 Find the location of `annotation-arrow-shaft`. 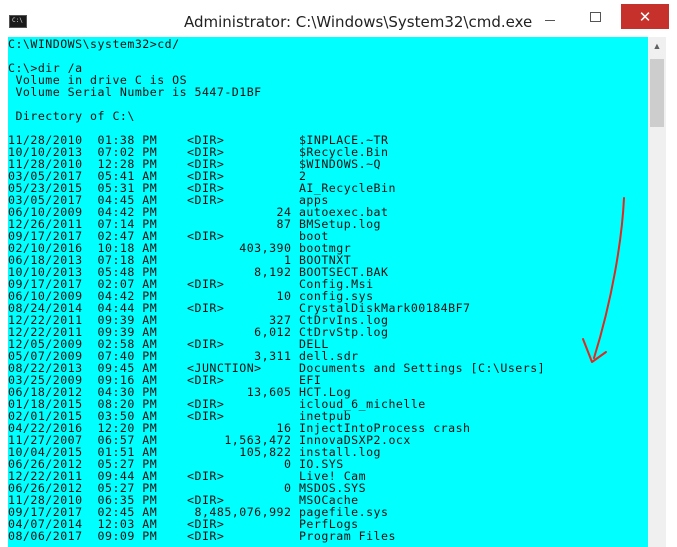

annotation-arrow-shaft is located at coordinates (609, 278).